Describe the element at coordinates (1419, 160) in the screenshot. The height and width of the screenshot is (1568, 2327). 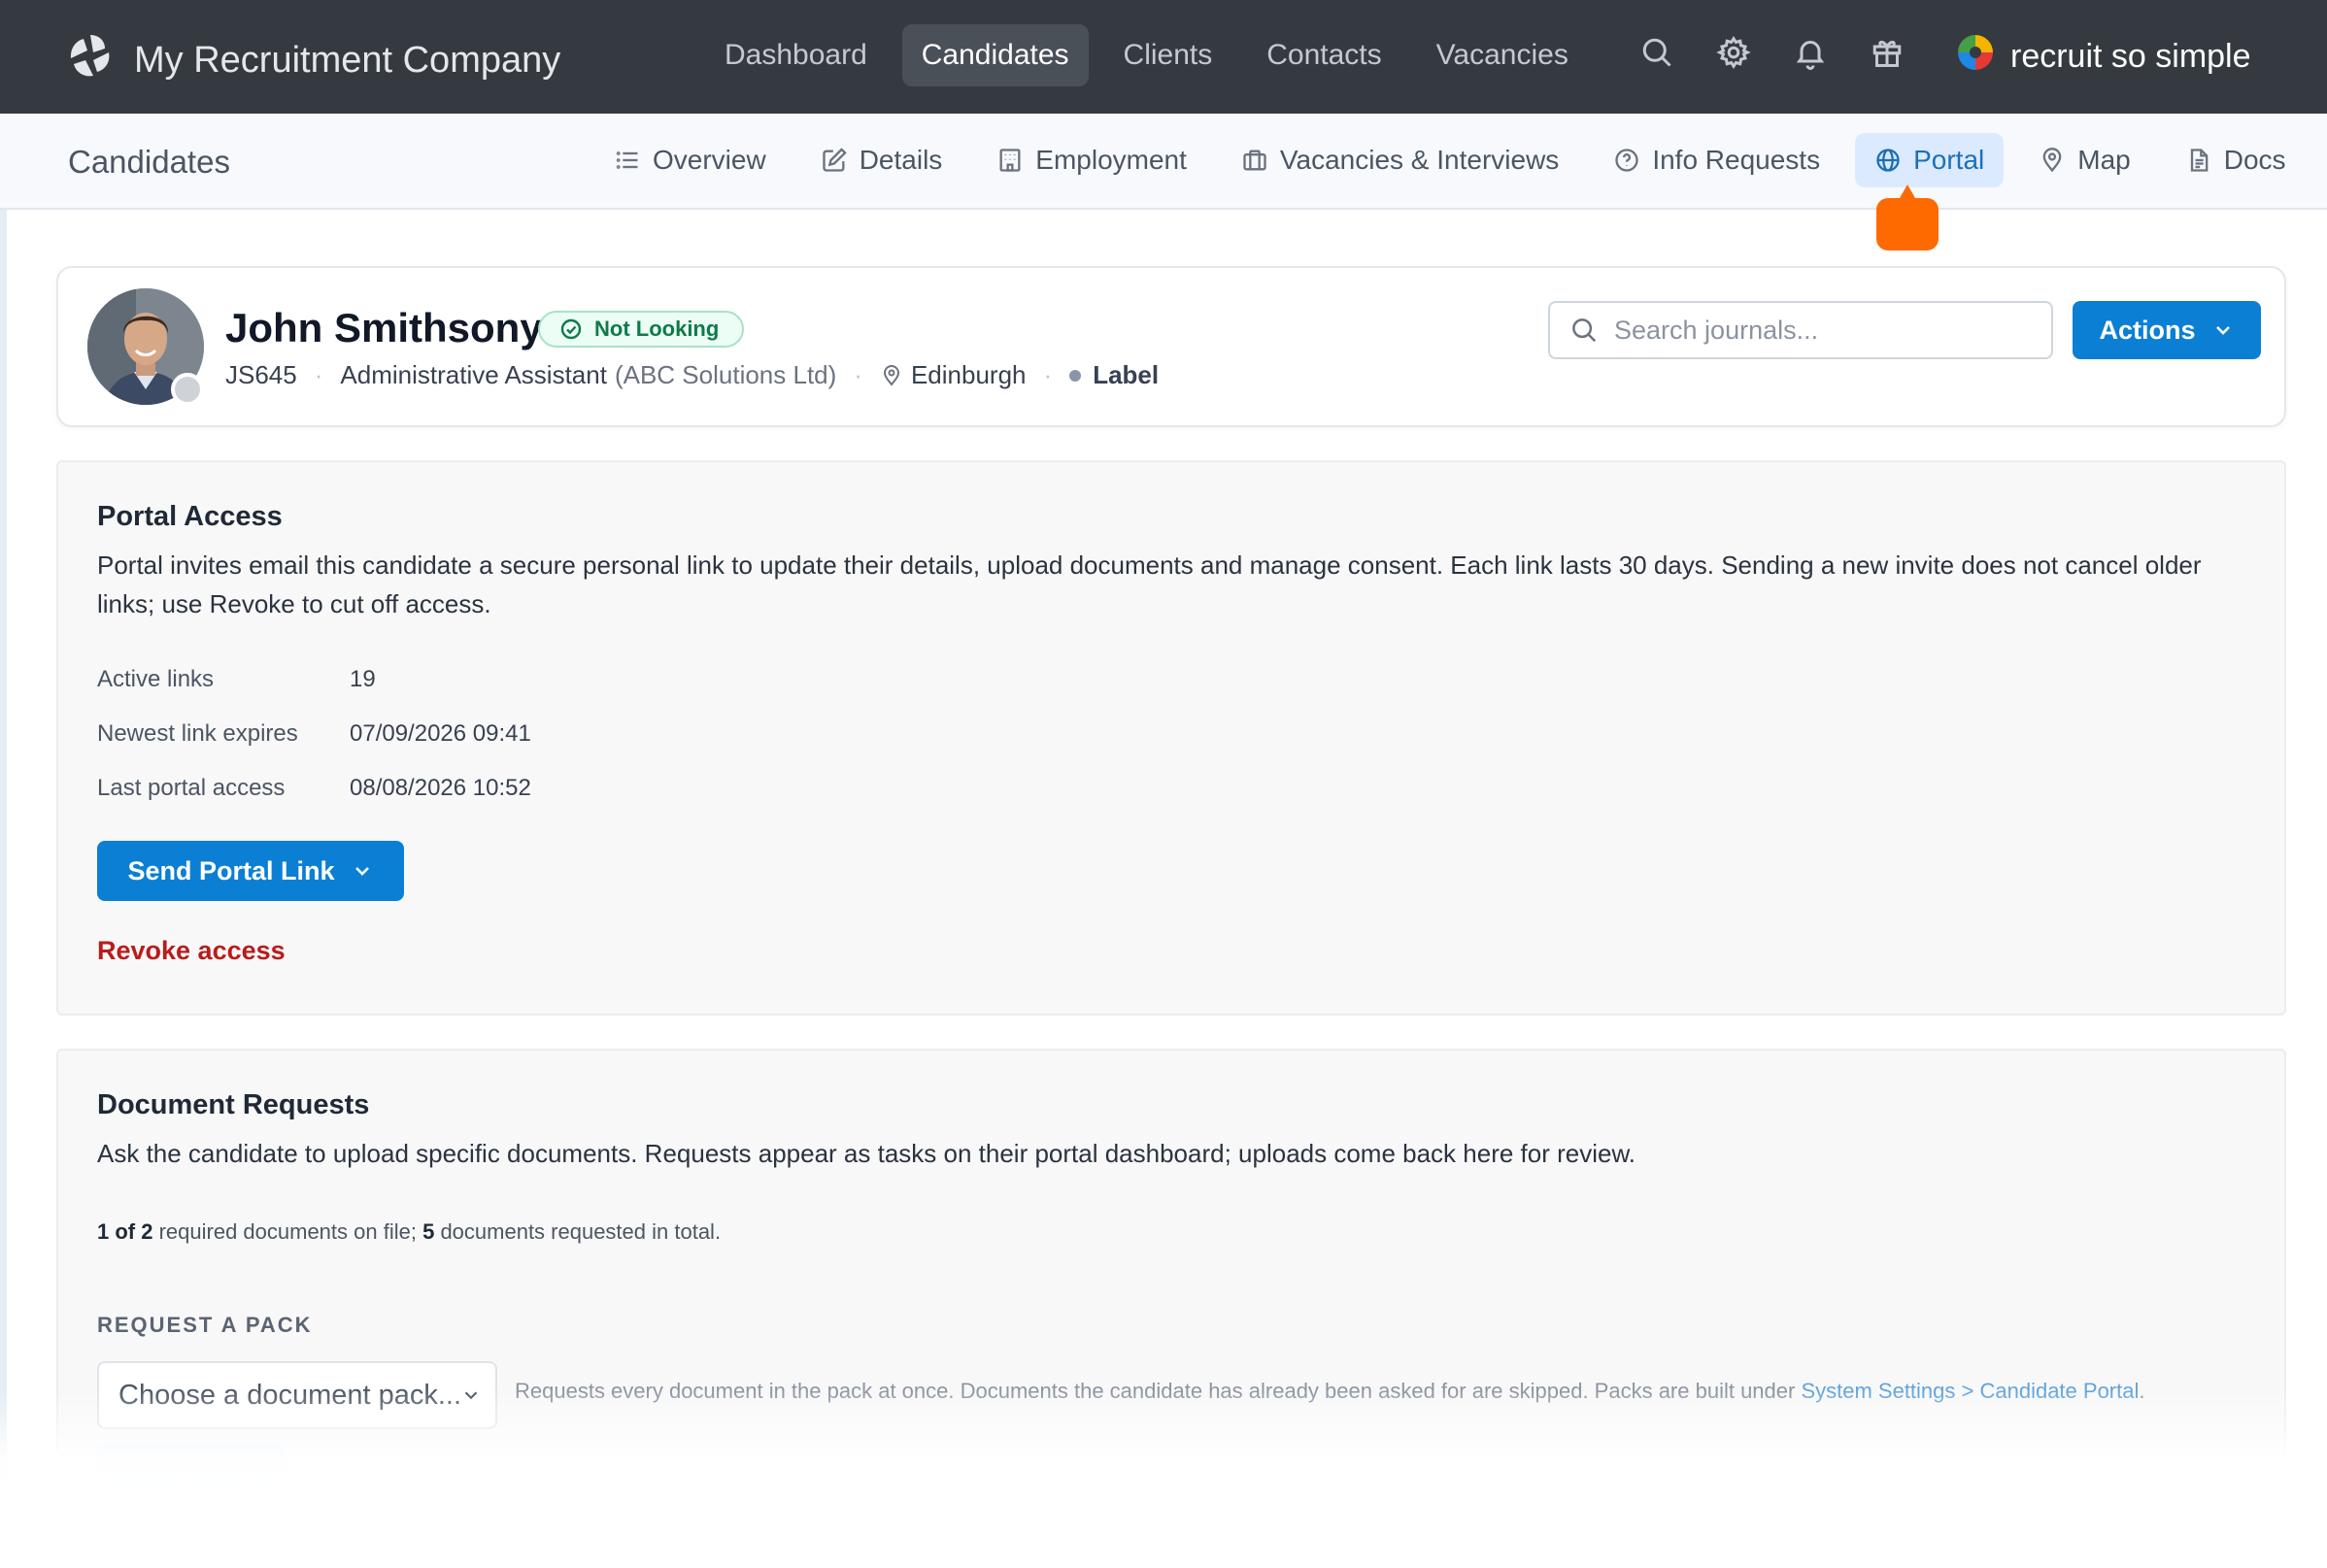
I see `tab-label: Vacancies & Interviews` at that location.